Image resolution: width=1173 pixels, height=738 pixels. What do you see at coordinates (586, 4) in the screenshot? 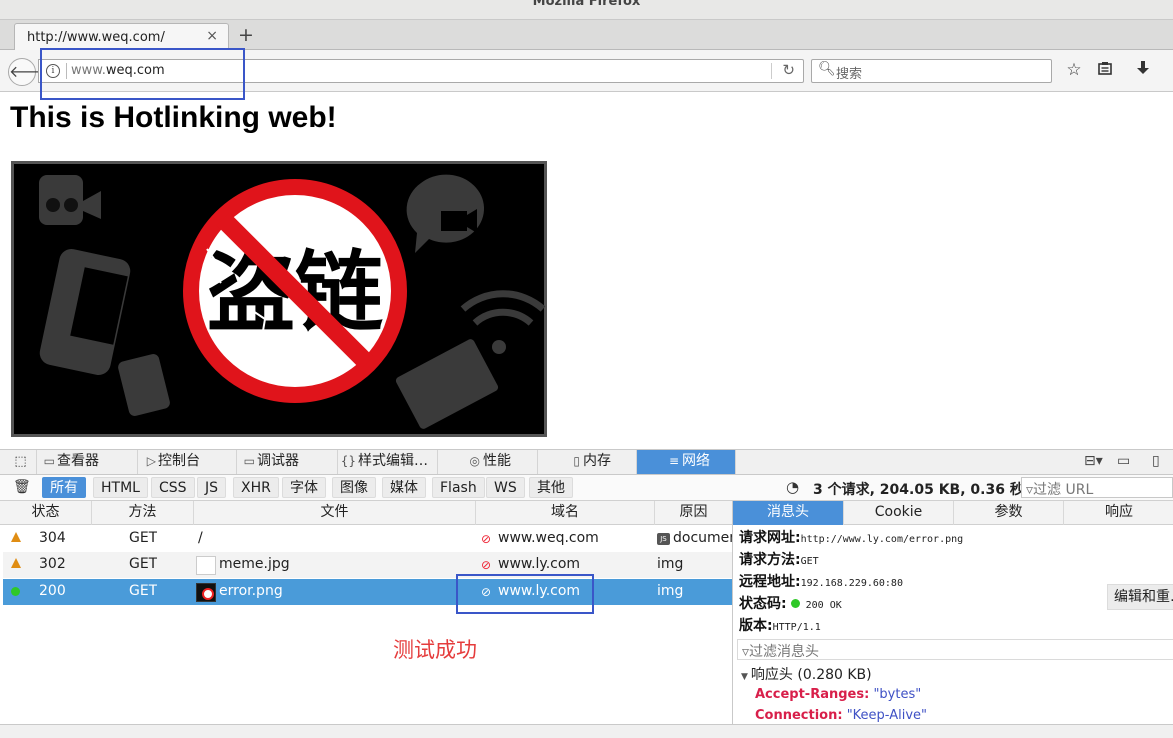
I see `window-title: Mozilla Firefox` at bounding box center [586, 4].